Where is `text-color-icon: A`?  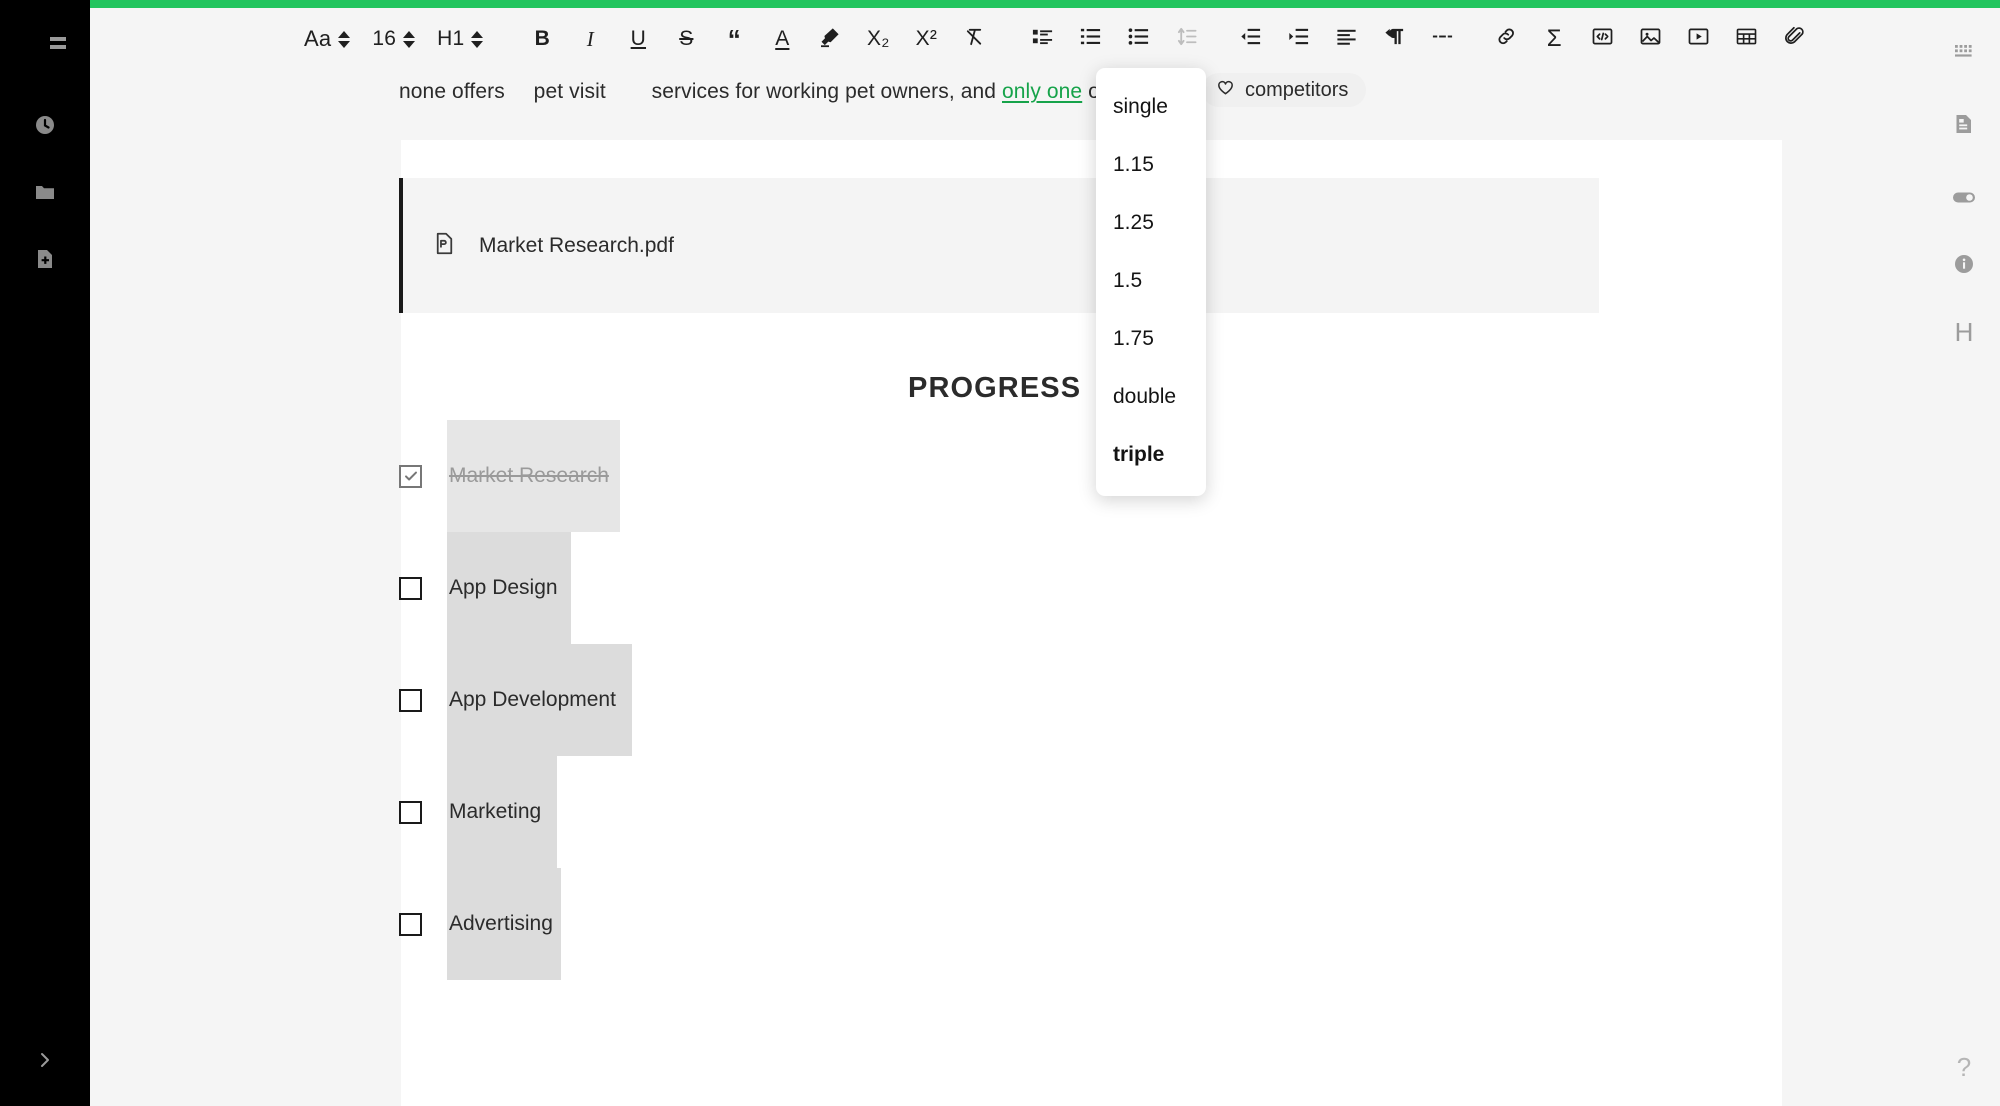
text-color-icon: A is located at coordinates (782, 38).